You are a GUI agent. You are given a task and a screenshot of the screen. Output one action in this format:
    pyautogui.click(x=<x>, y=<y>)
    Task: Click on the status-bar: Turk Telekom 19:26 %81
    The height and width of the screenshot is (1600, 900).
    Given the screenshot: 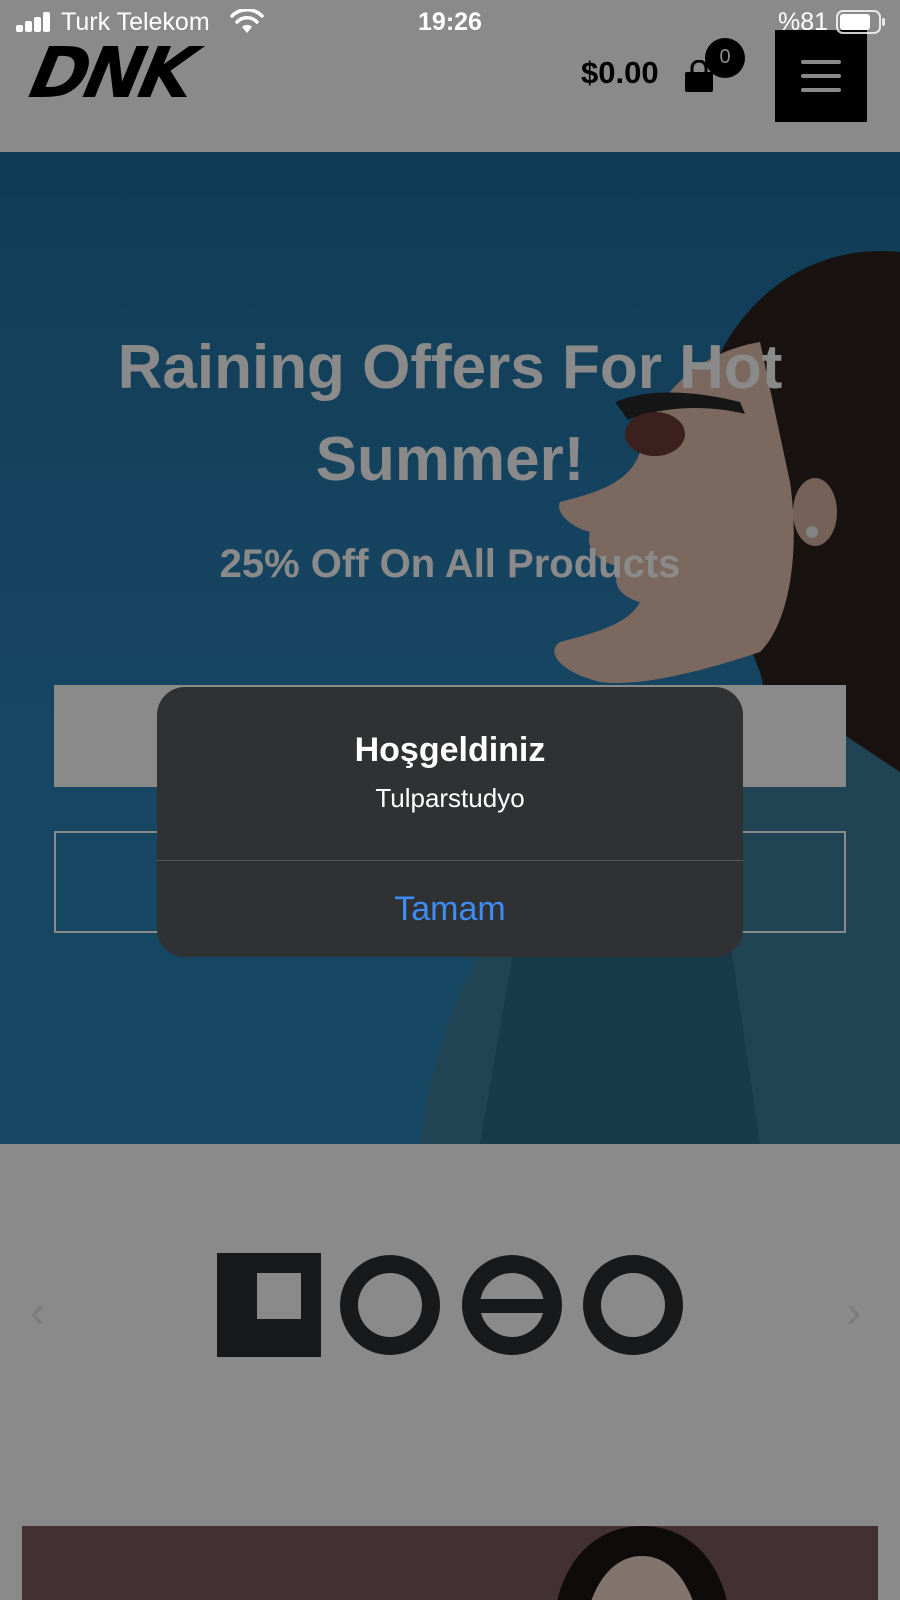 What is the action you would take?
    pyautogui.click(x=450, y=22)
    